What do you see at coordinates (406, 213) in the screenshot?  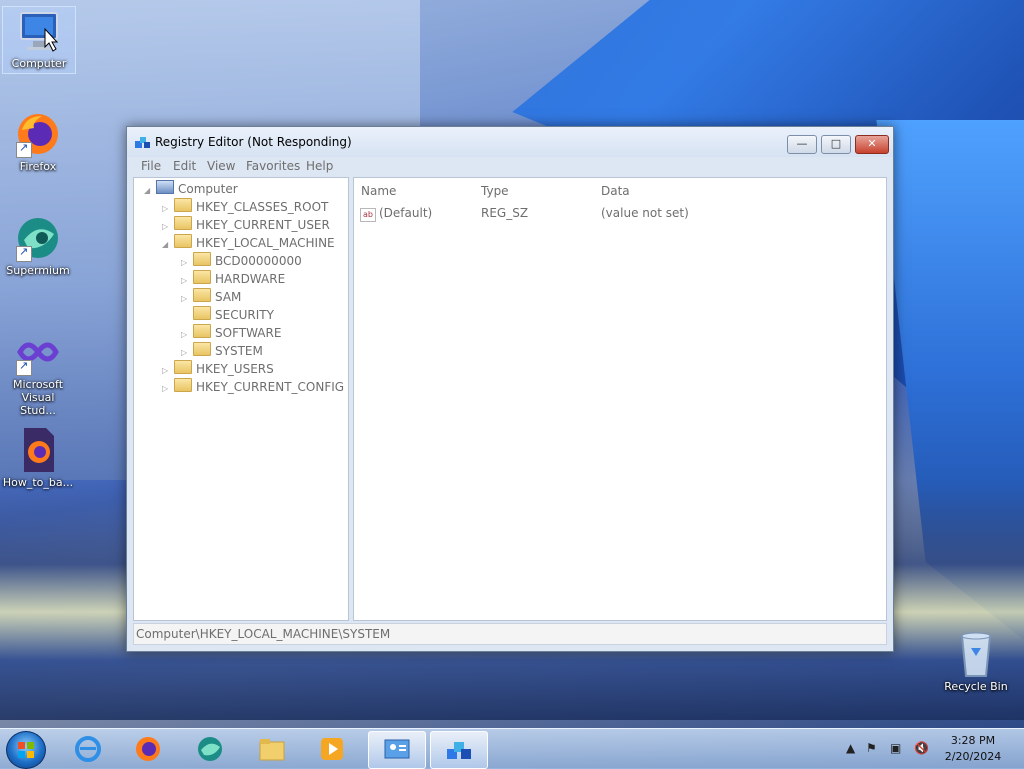 I see `value-name: (Default)` at bounding box center [406, 213].